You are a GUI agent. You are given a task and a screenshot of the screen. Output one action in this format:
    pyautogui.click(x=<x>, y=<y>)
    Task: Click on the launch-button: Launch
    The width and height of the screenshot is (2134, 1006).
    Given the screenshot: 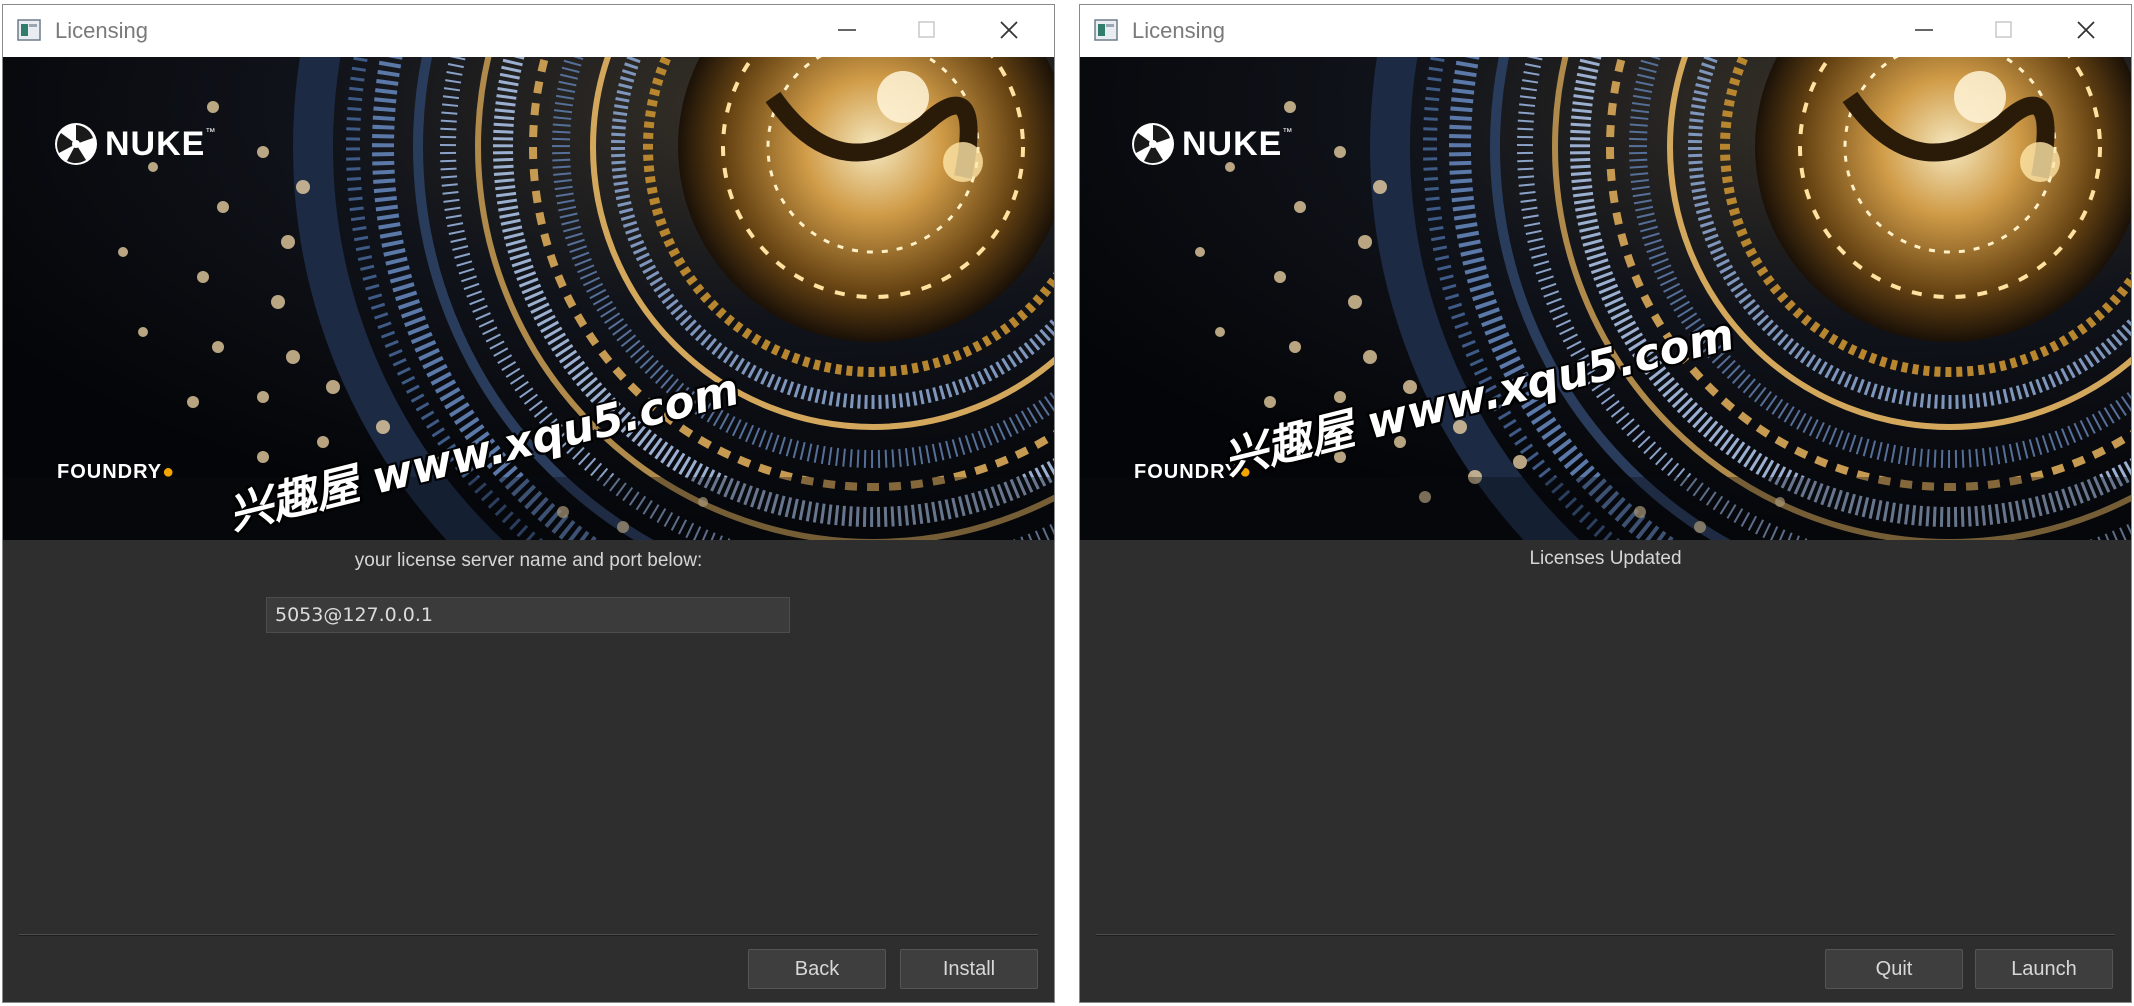 What is the action you would take?
    pyautogui.click(x=2044, y=969)
    